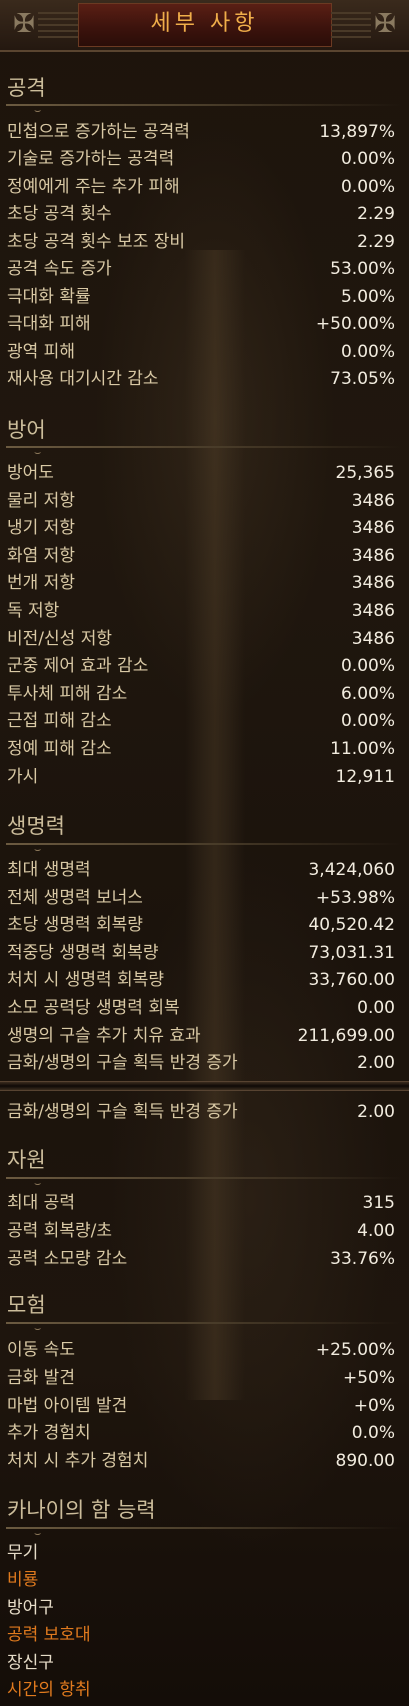  Describe the element at coordinates (201, 324) in the screenshot. I see `stat-row: 극대화 피해 +50.00%` at that location.